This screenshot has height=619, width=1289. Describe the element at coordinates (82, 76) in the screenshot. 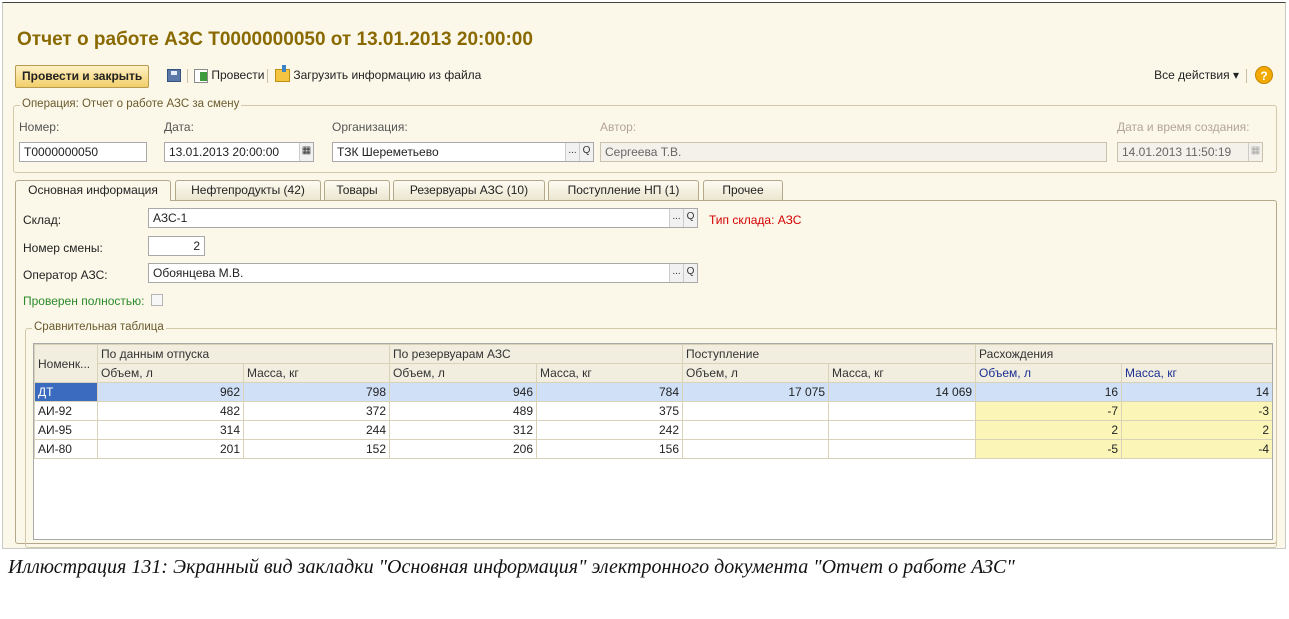

I see `post-and-close-button: Провести и закрыть` at that location.